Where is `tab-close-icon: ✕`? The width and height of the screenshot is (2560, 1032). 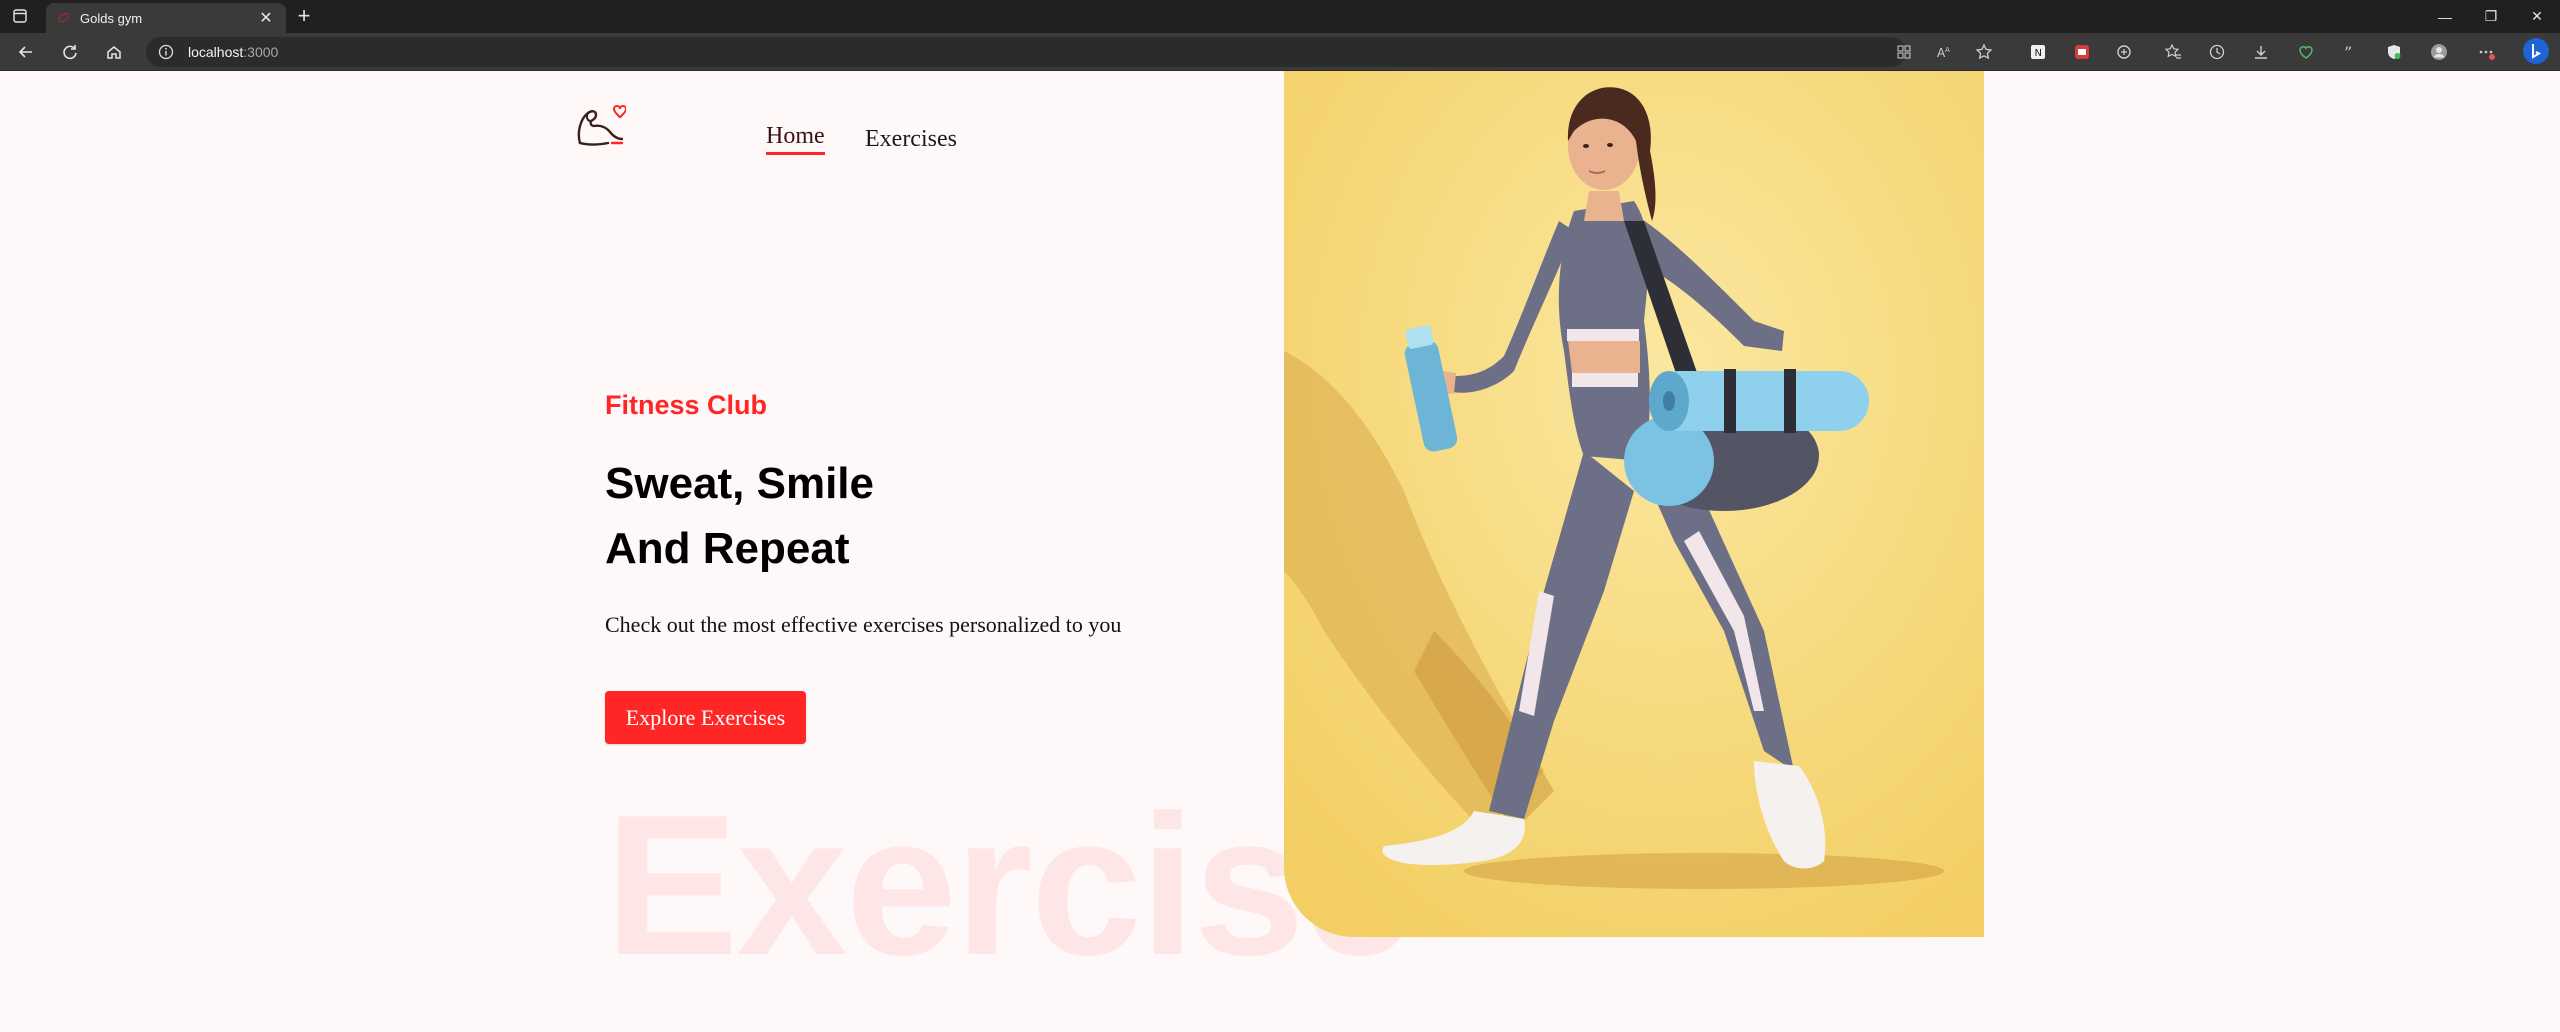
tab-close-icon: ✕ is located at coordinates (266, 18).